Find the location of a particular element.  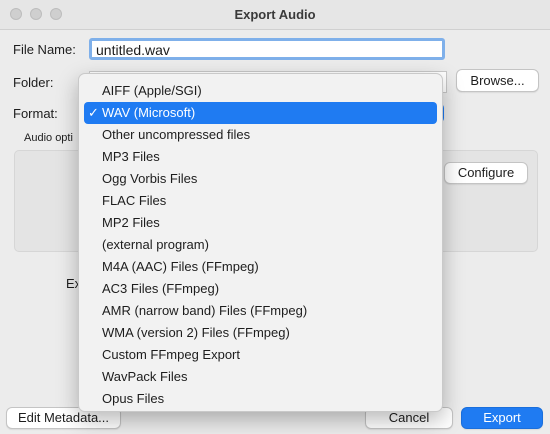

format-menu-item: FLAC Files is located at coordinates (260, 201).